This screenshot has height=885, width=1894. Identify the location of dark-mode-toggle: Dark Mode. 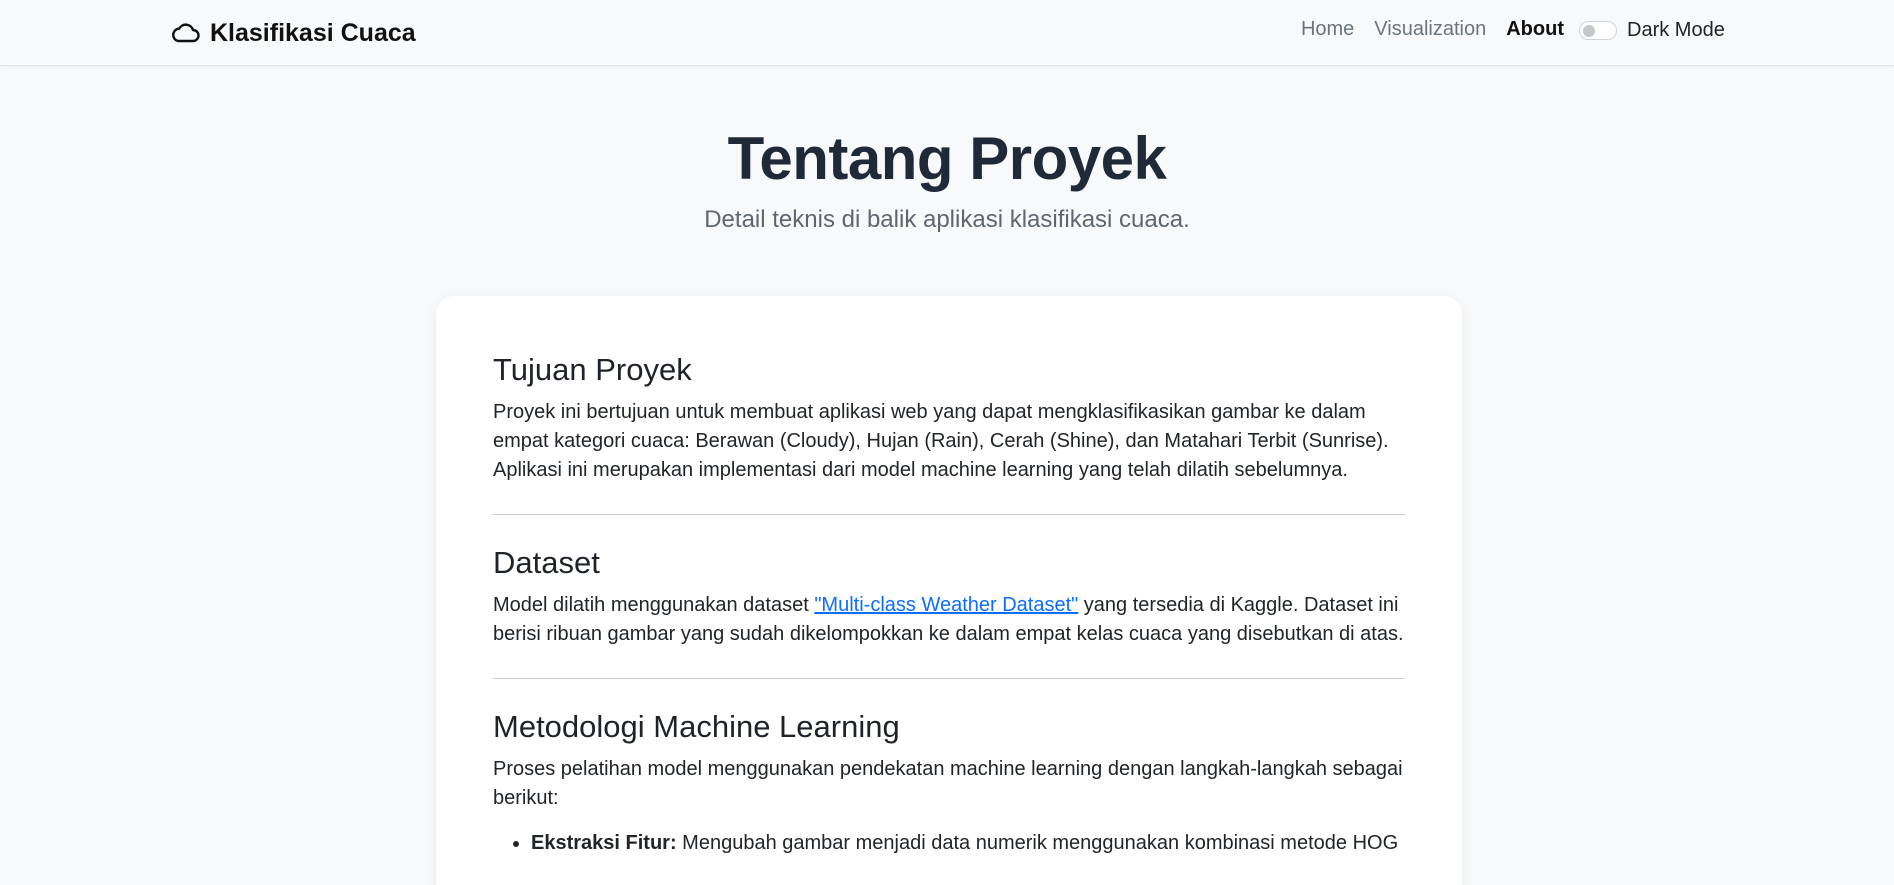
(1652, 30).